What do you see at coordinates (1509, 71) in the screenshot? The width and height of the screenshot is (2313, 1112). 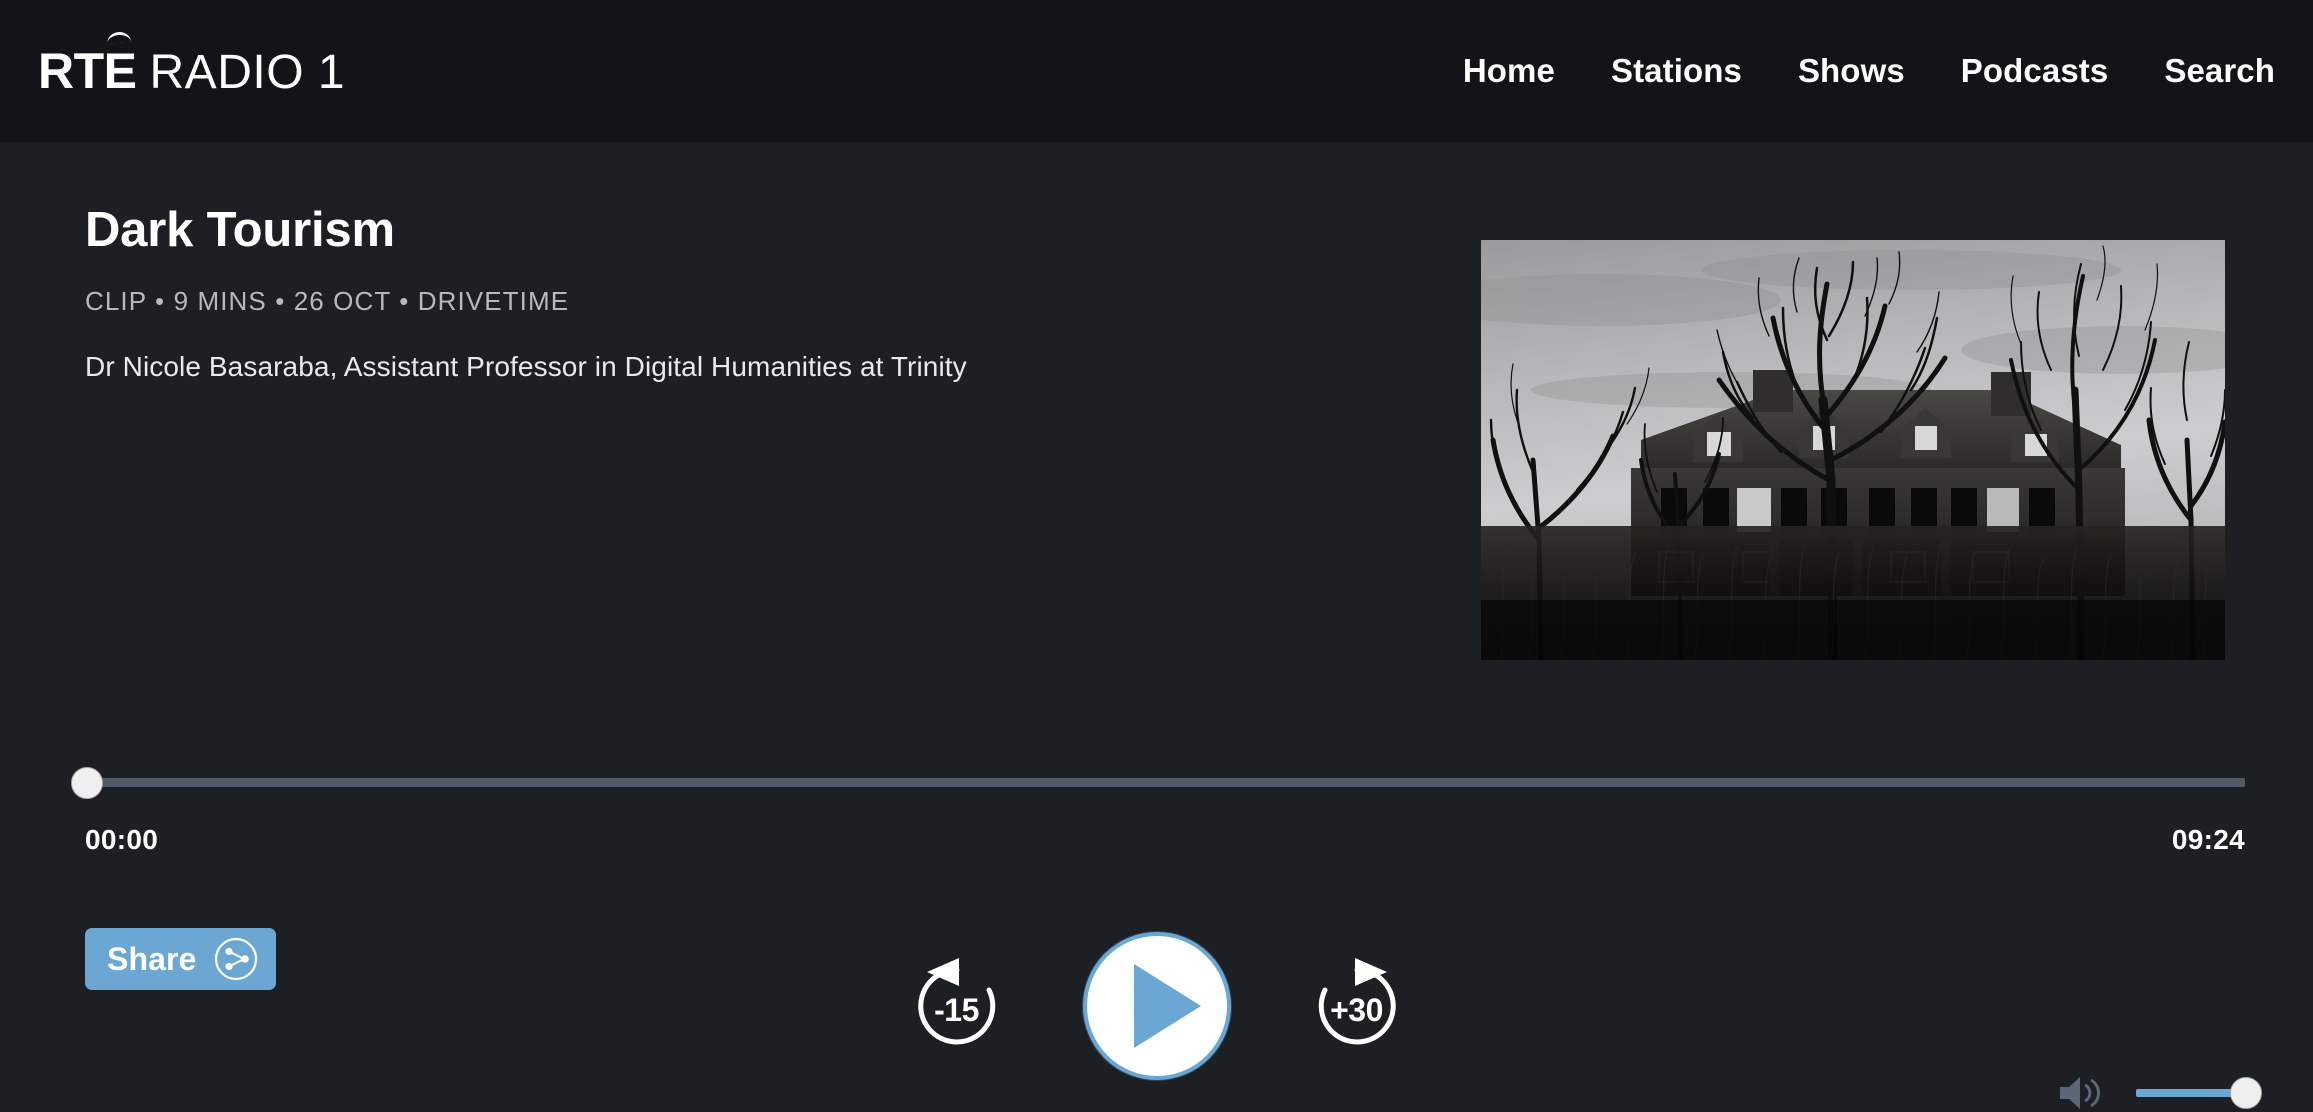 I see `nav-item-home: Home` at bounding box center [1509, 71].